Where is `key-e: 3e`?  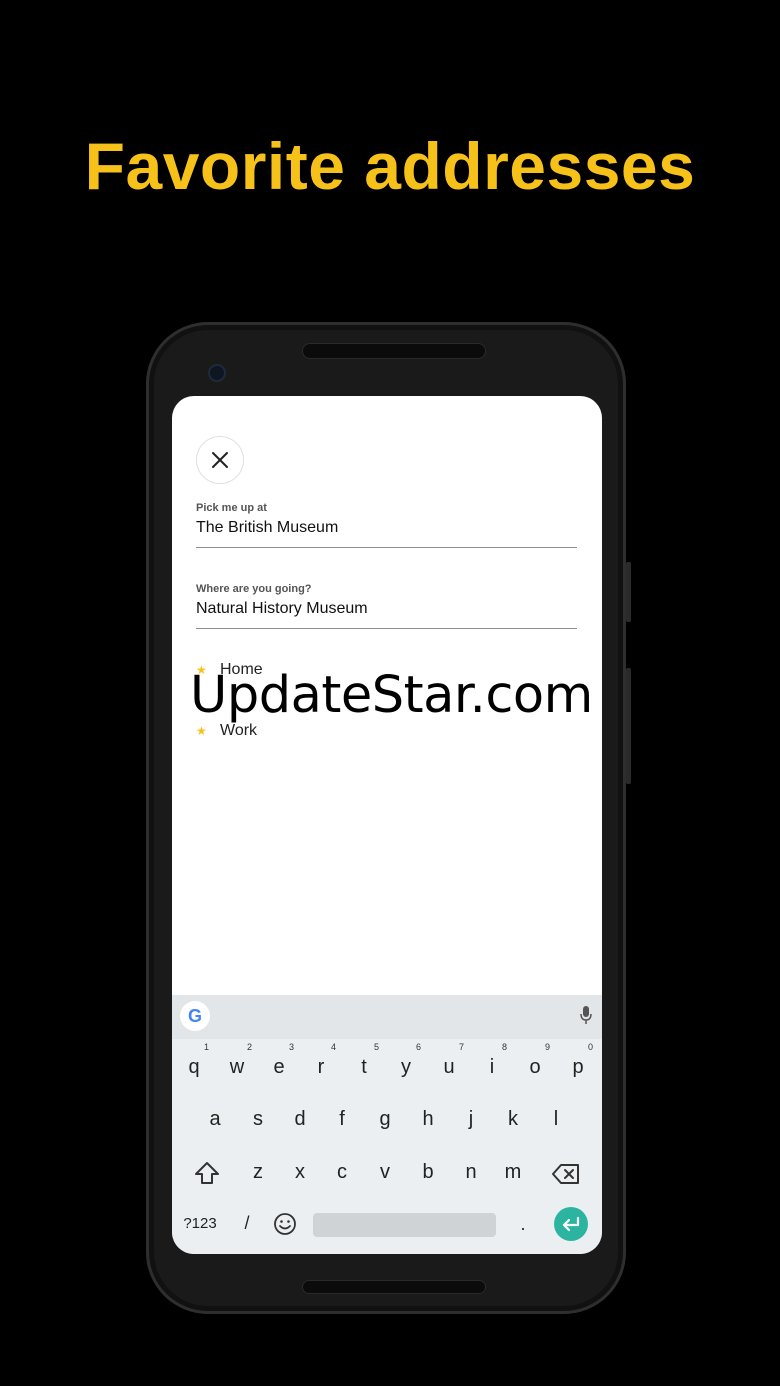 key-e: 3e is located at coordinates (279, 1060).